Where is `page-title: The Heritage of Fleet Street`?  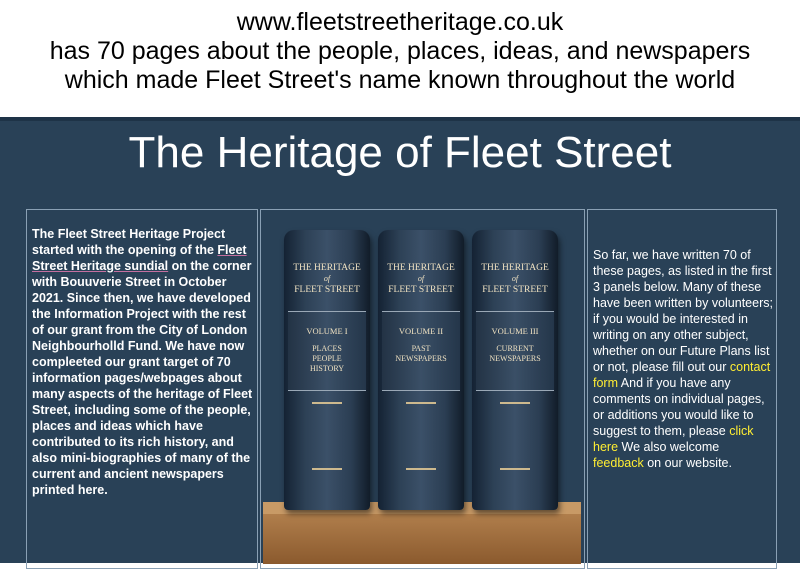
page-title: The Heritage of Fleet Street is located at coordinates (400, 152).